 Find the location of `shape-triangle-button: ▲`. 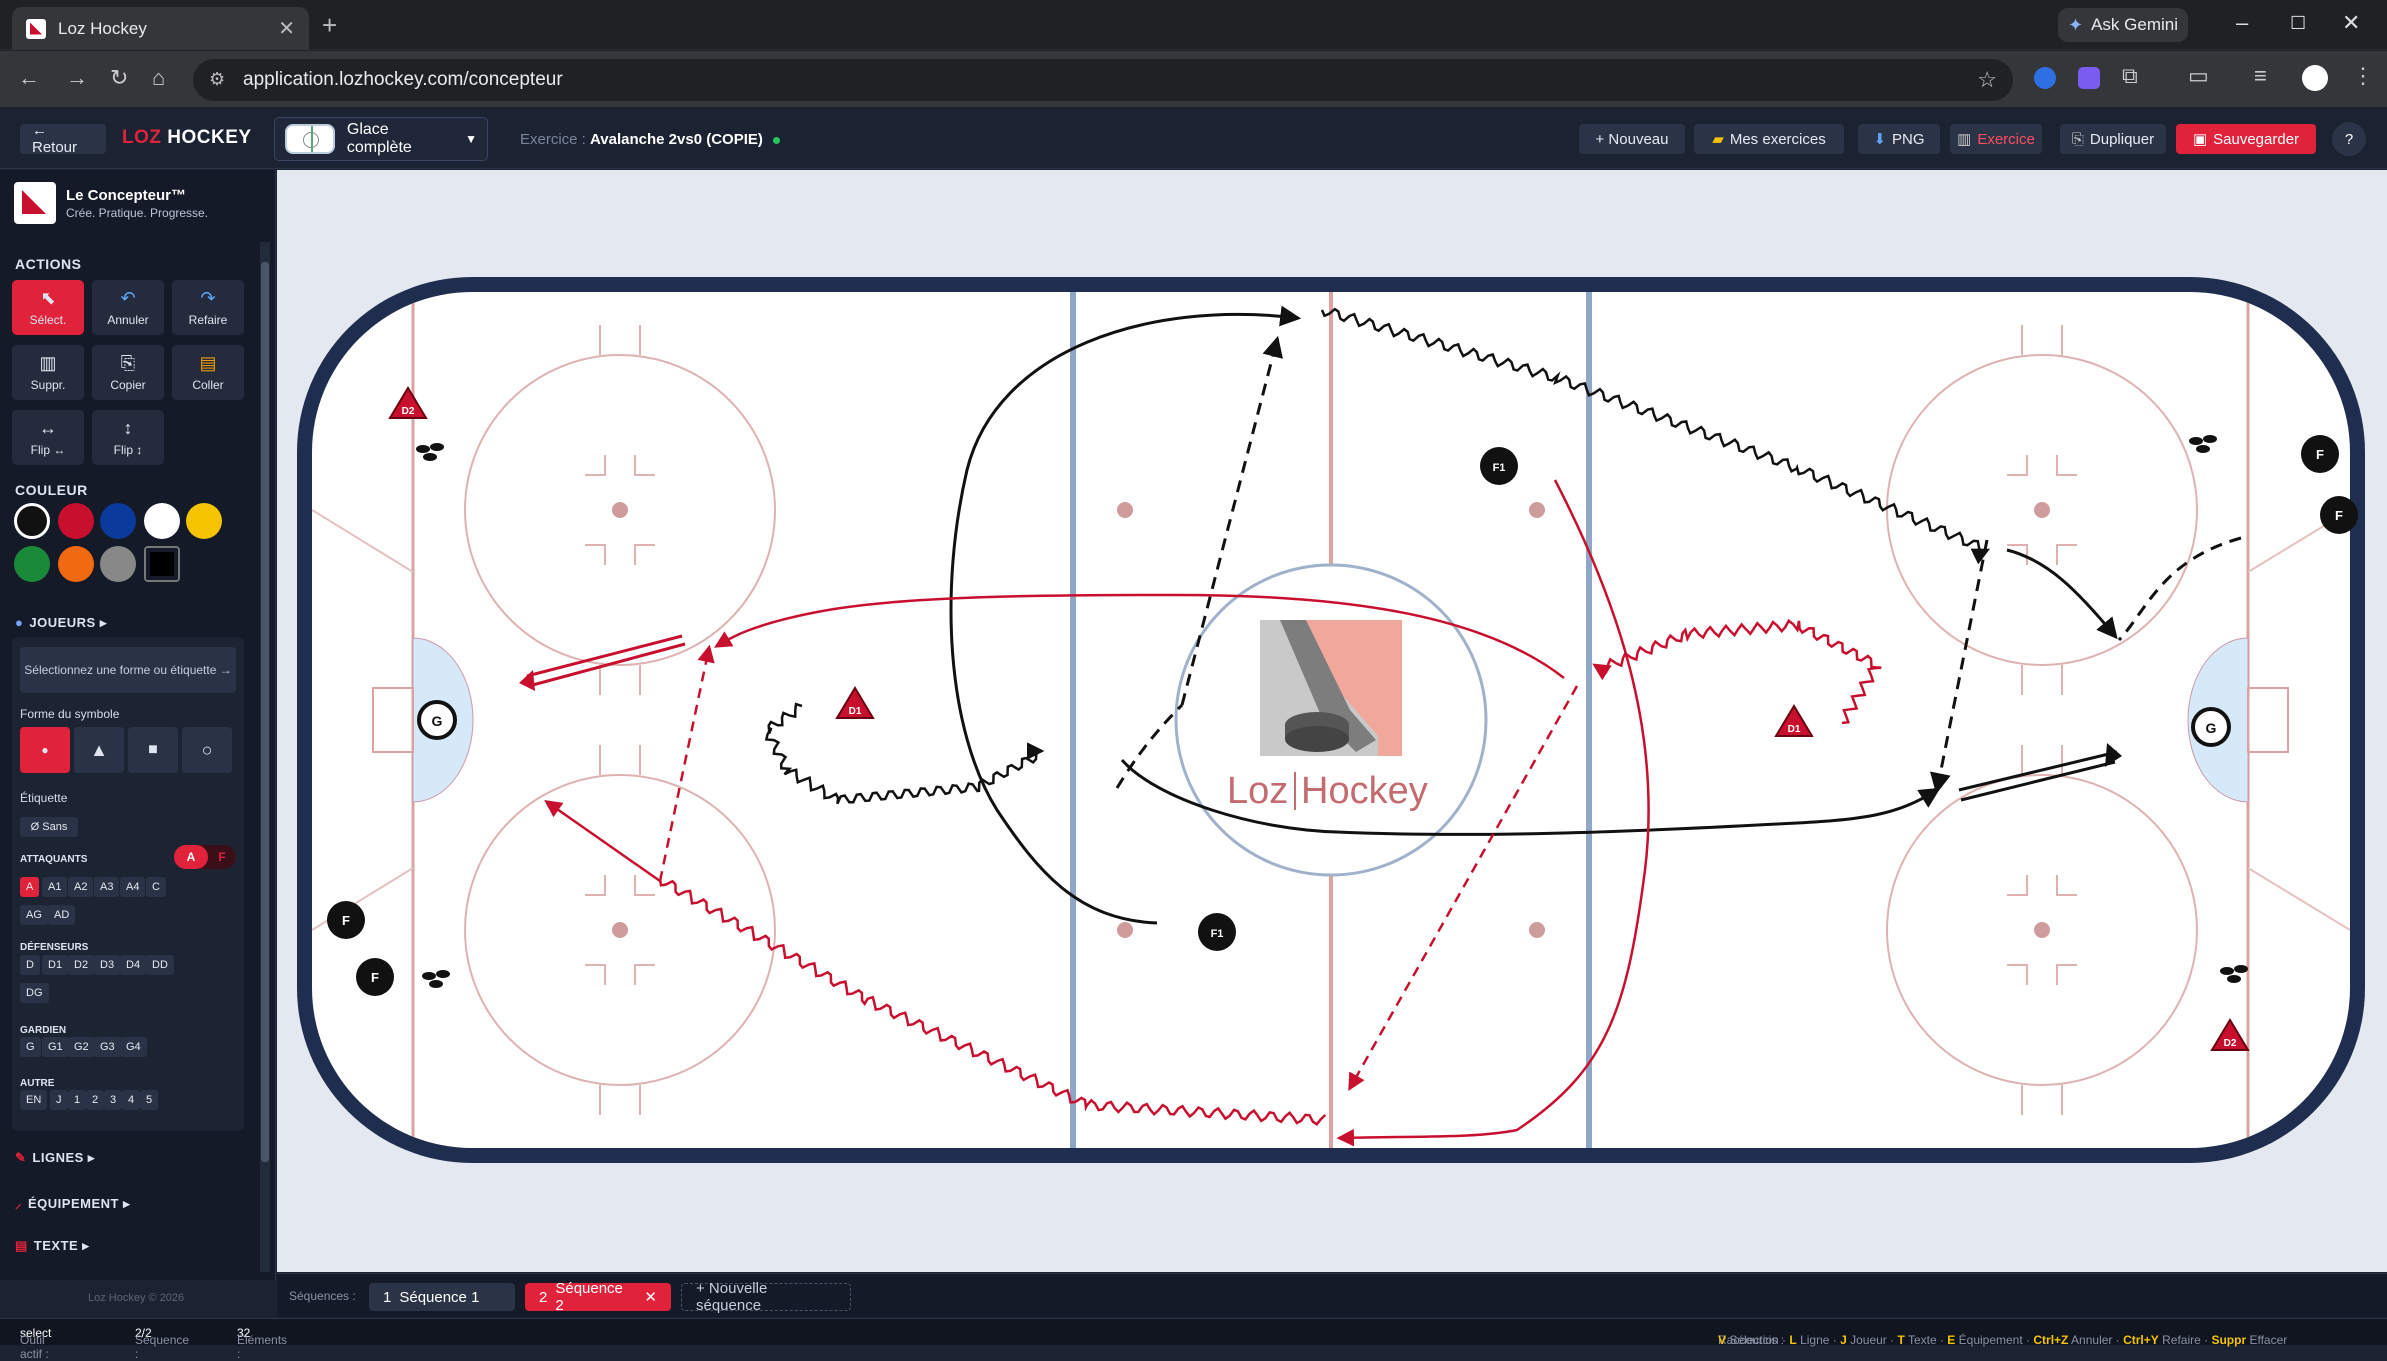

shape-triangle-button: ▲ is located at coordinates (99, 750).